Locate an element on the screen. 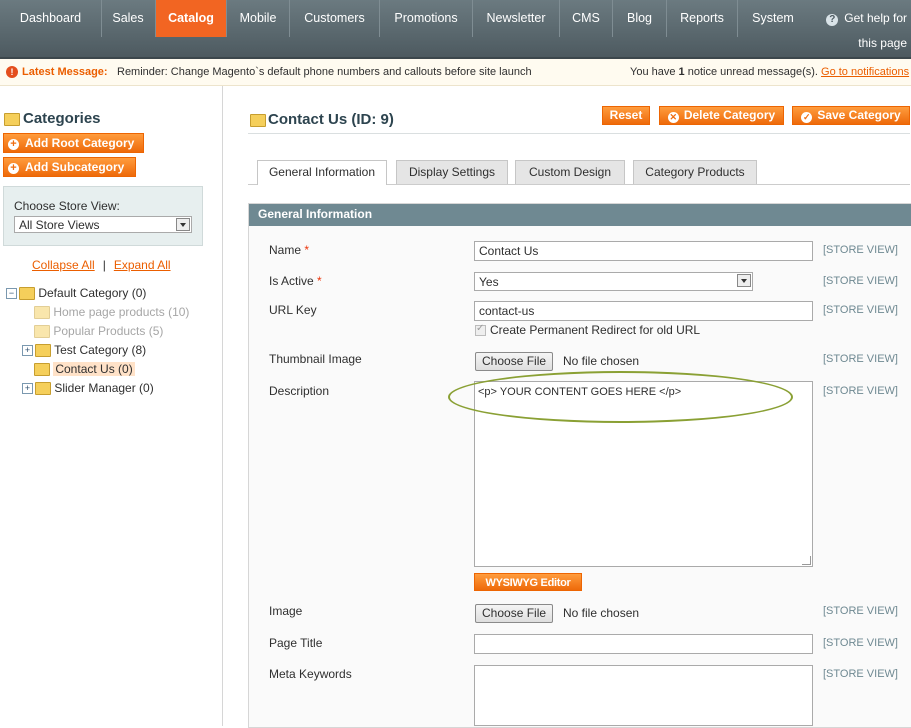 This screenshot has width=911, height=728. check-icon: ✓ is located at coordinates (807, 117).